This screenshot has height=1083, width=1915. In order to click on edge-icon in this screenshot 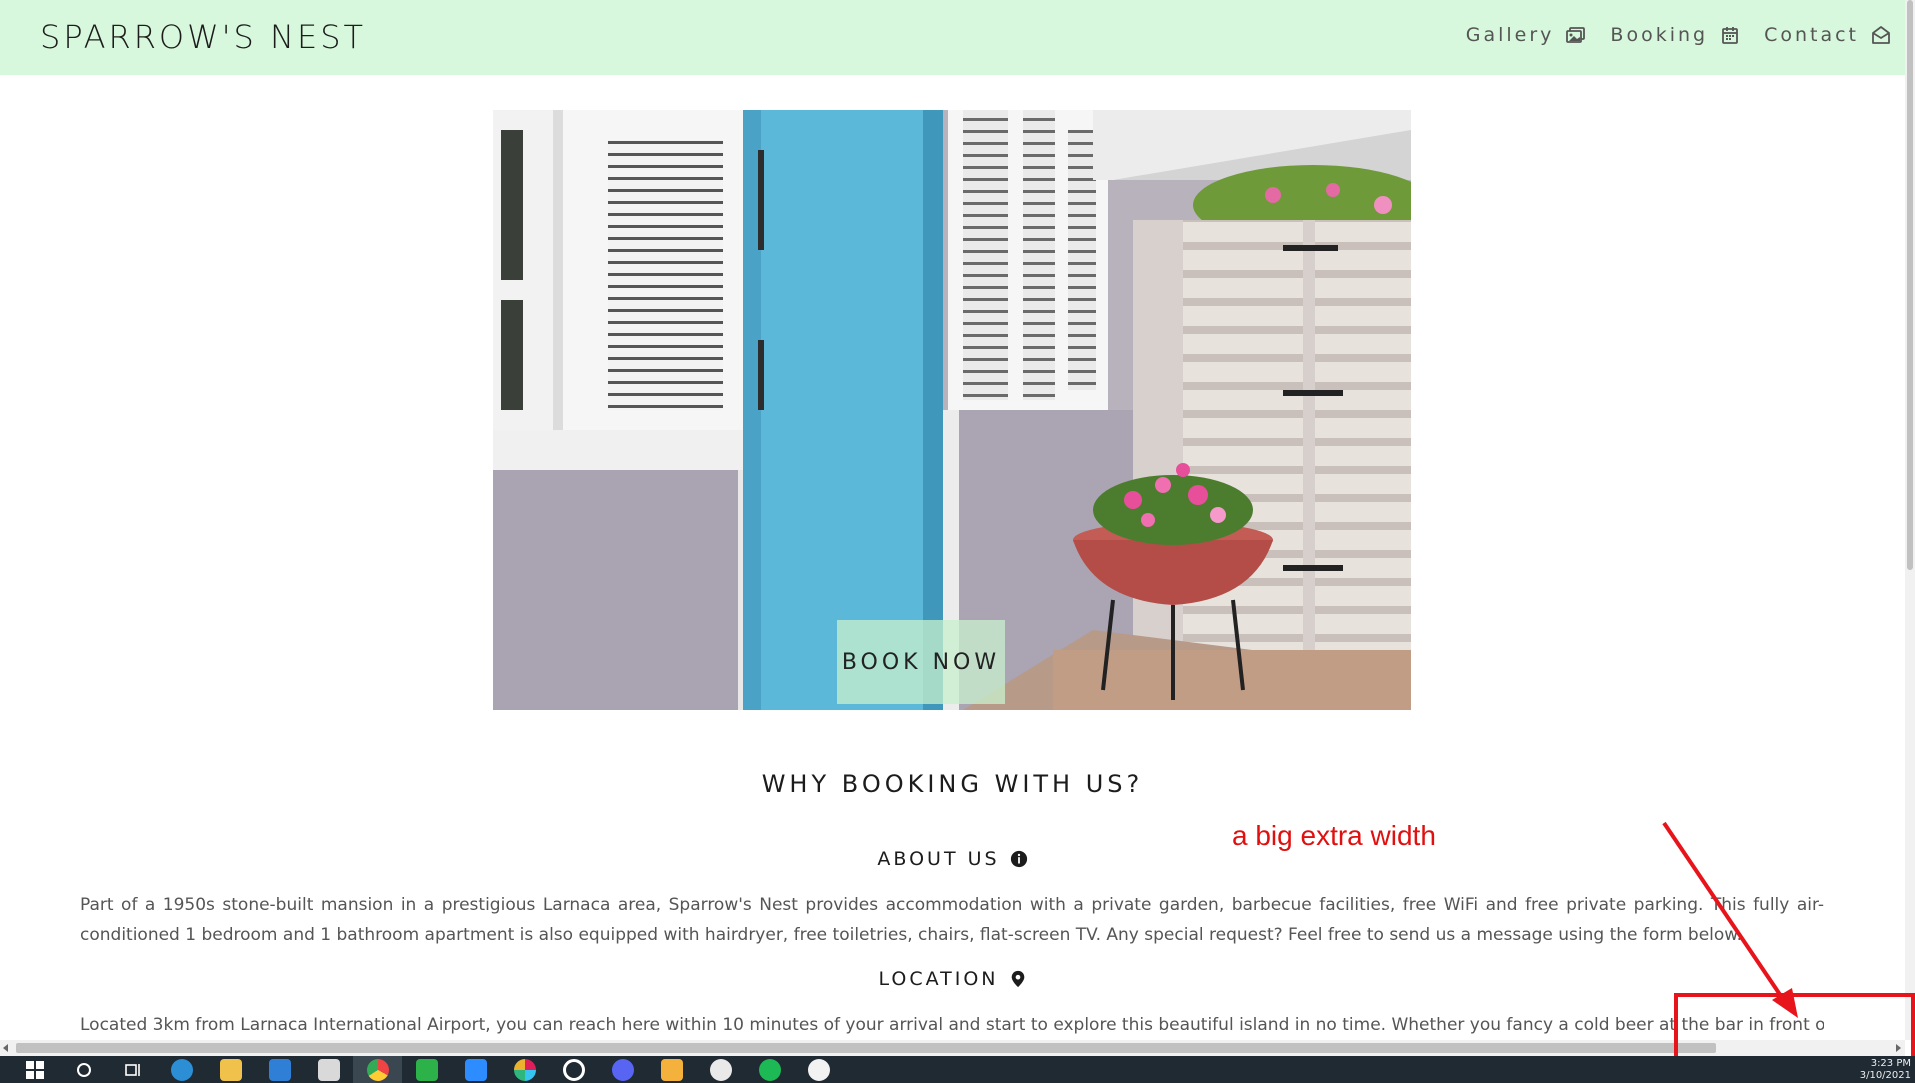, I will do `click(181, 1069)`.